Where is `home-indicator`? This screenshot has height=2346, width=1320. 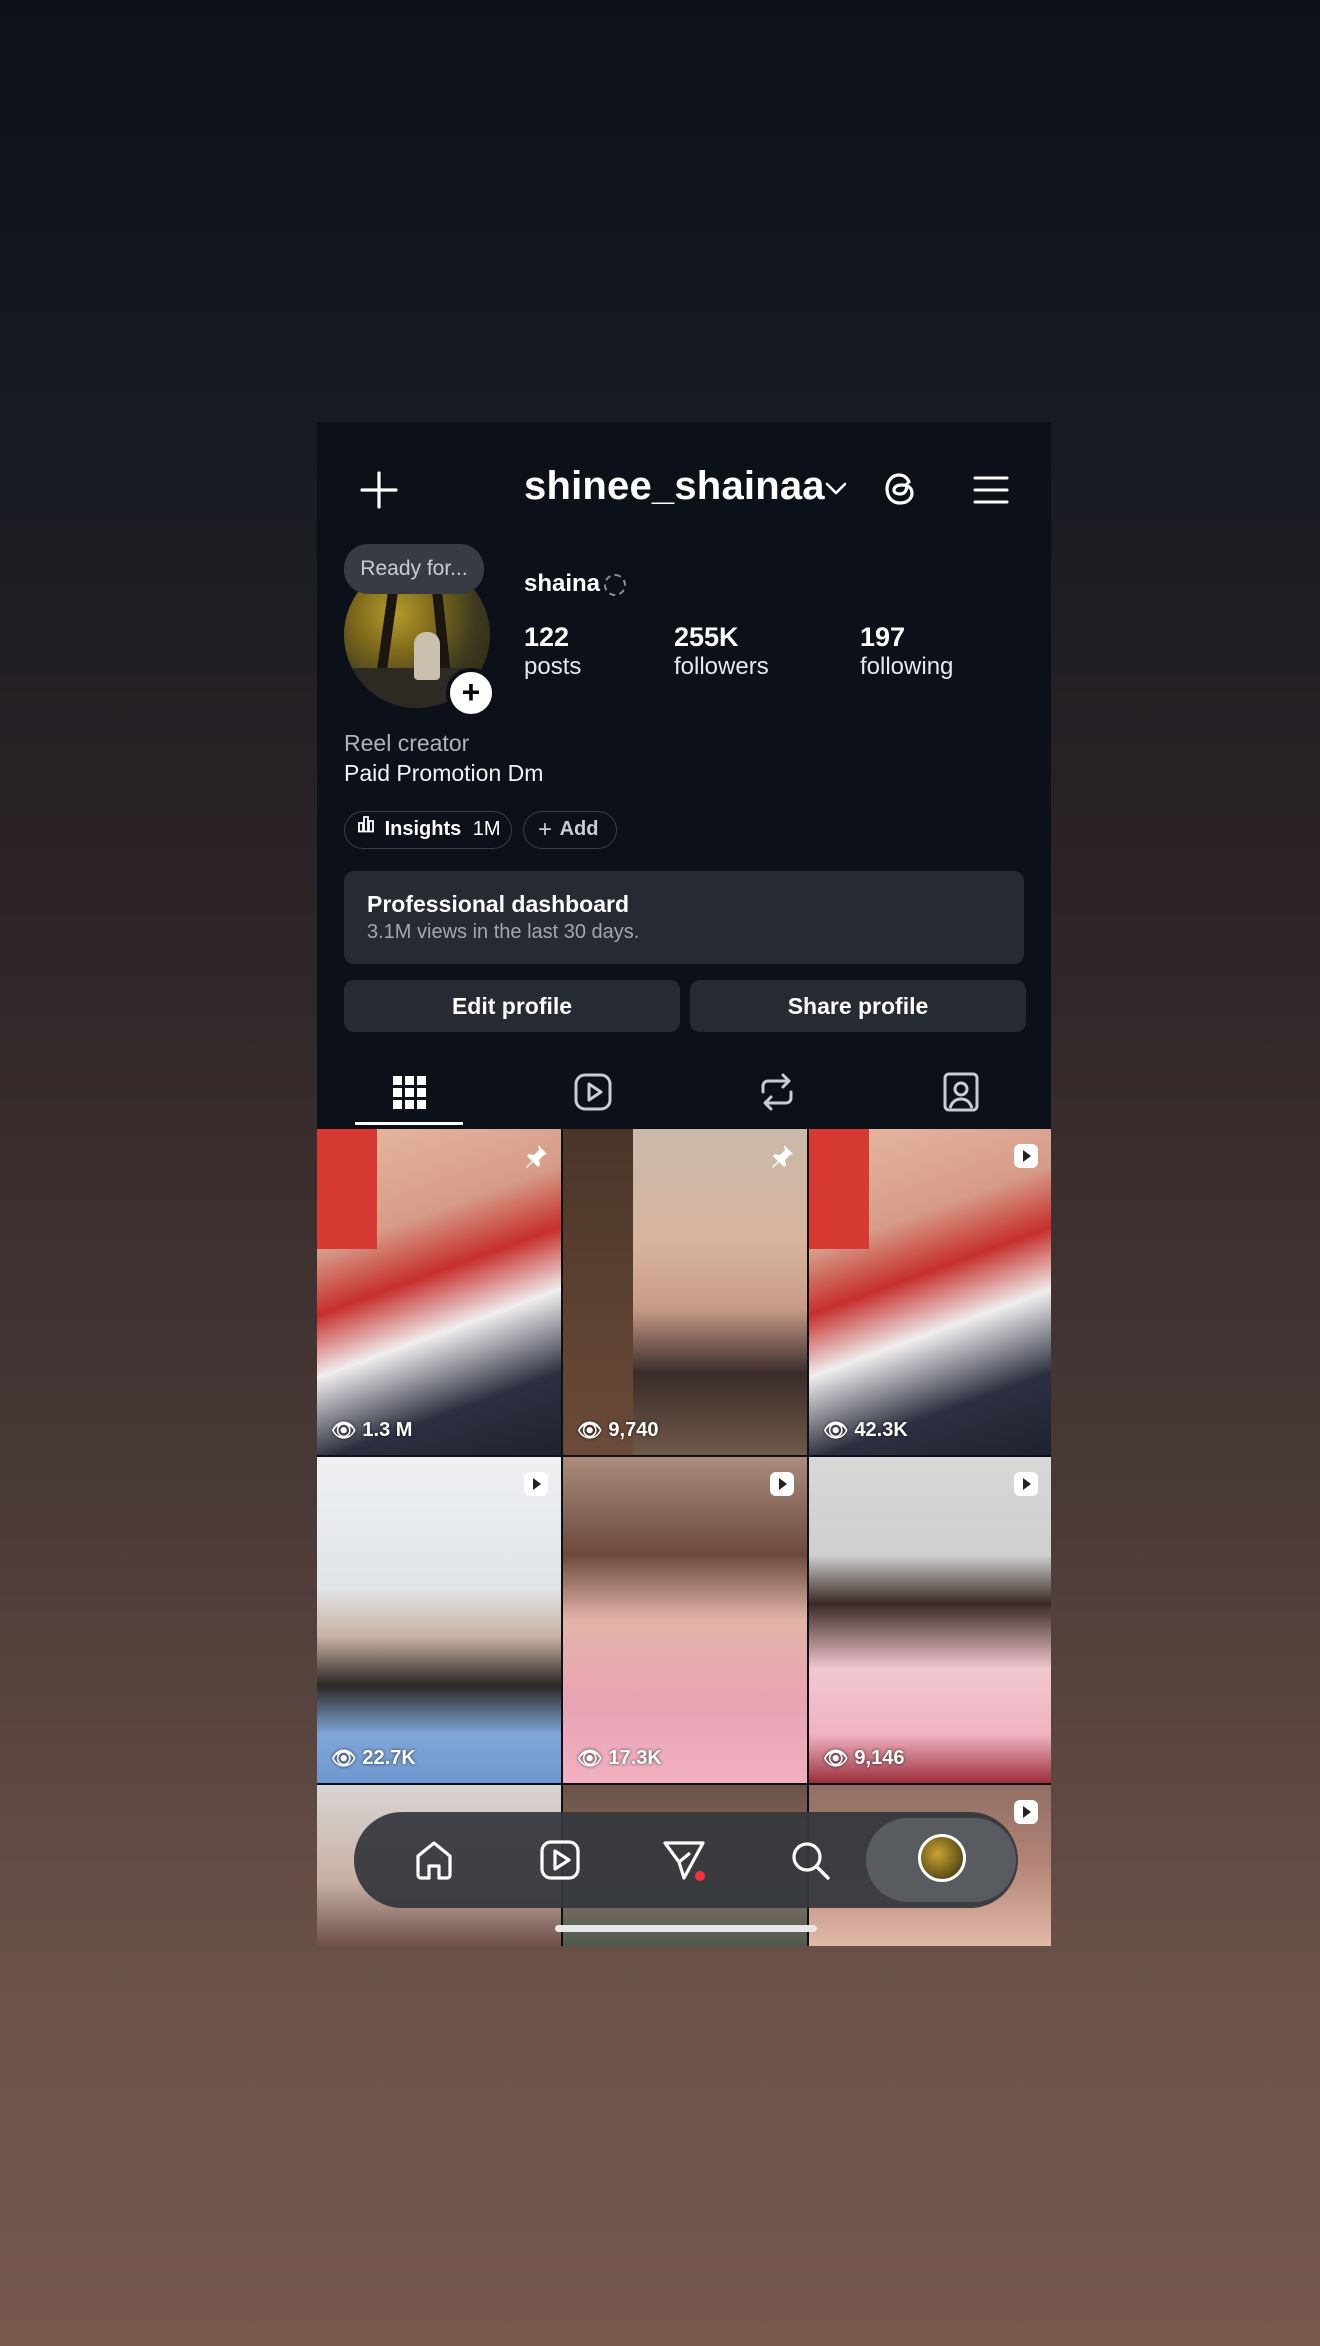
home-indicator is located at coordinates (686, 1928).